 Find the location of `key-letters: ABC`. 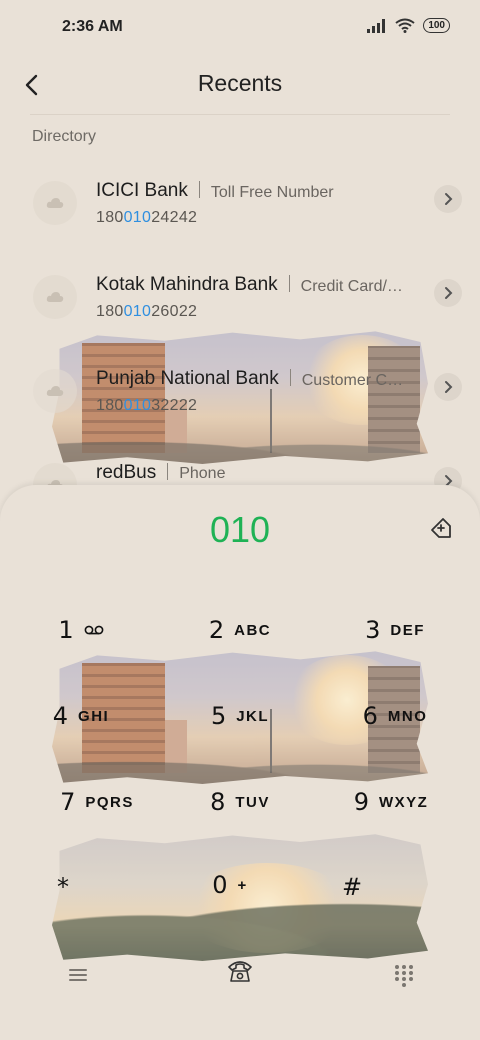

key-letters: ABC is located at coordinates (253, 630).